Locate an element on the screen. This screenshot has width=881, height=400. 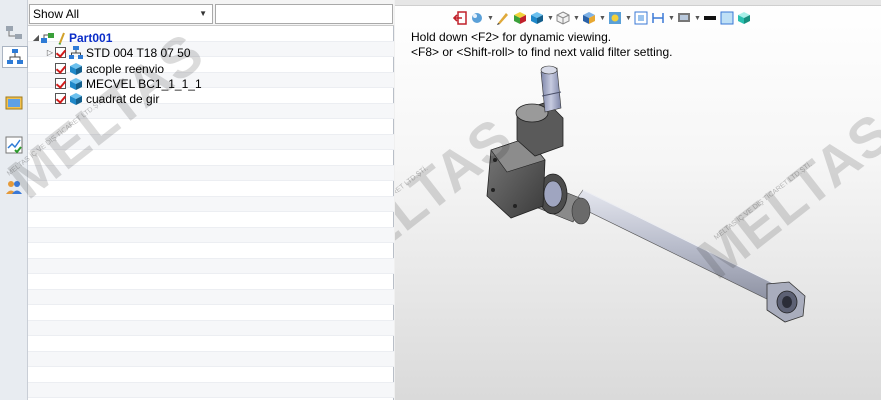
filter-input is located at coordinates (304, 14).